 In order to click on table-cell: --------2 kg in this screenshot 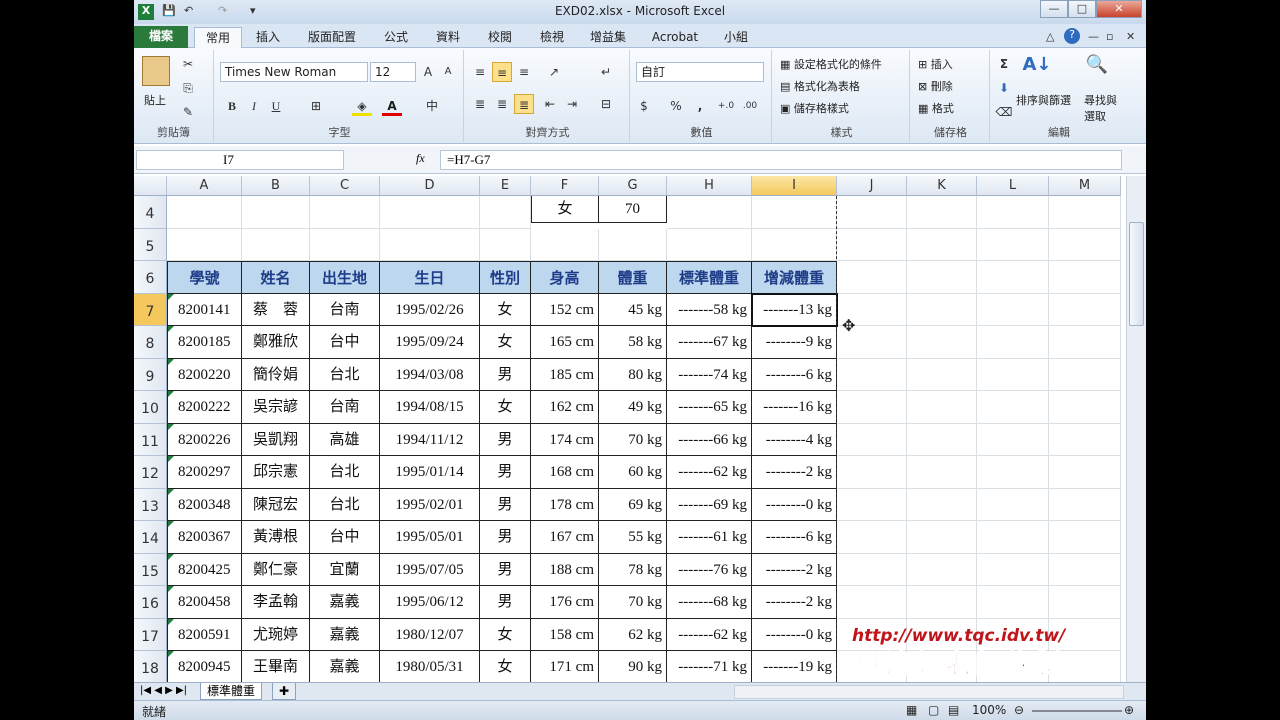, I will do `click(794, 602)`.